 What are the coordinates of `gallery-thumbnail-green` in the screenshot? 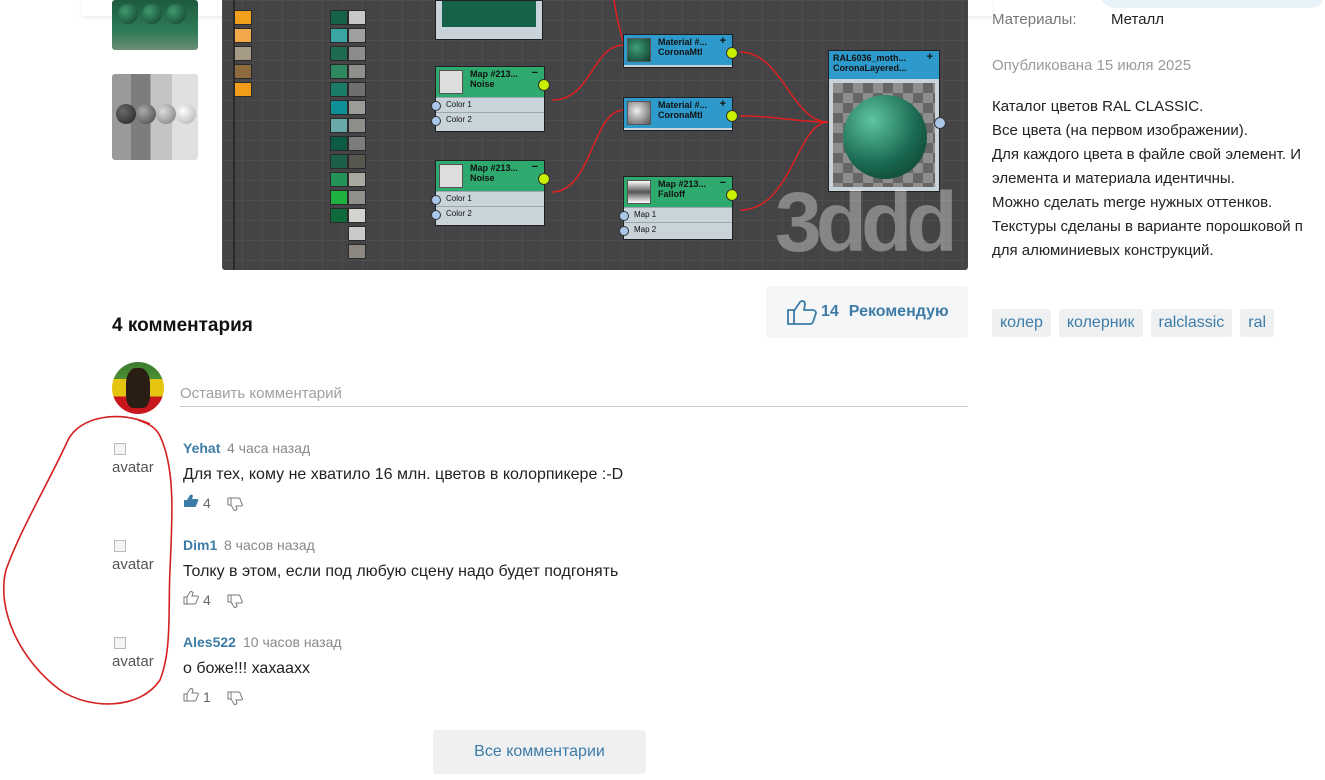 It's located at (155, 25).